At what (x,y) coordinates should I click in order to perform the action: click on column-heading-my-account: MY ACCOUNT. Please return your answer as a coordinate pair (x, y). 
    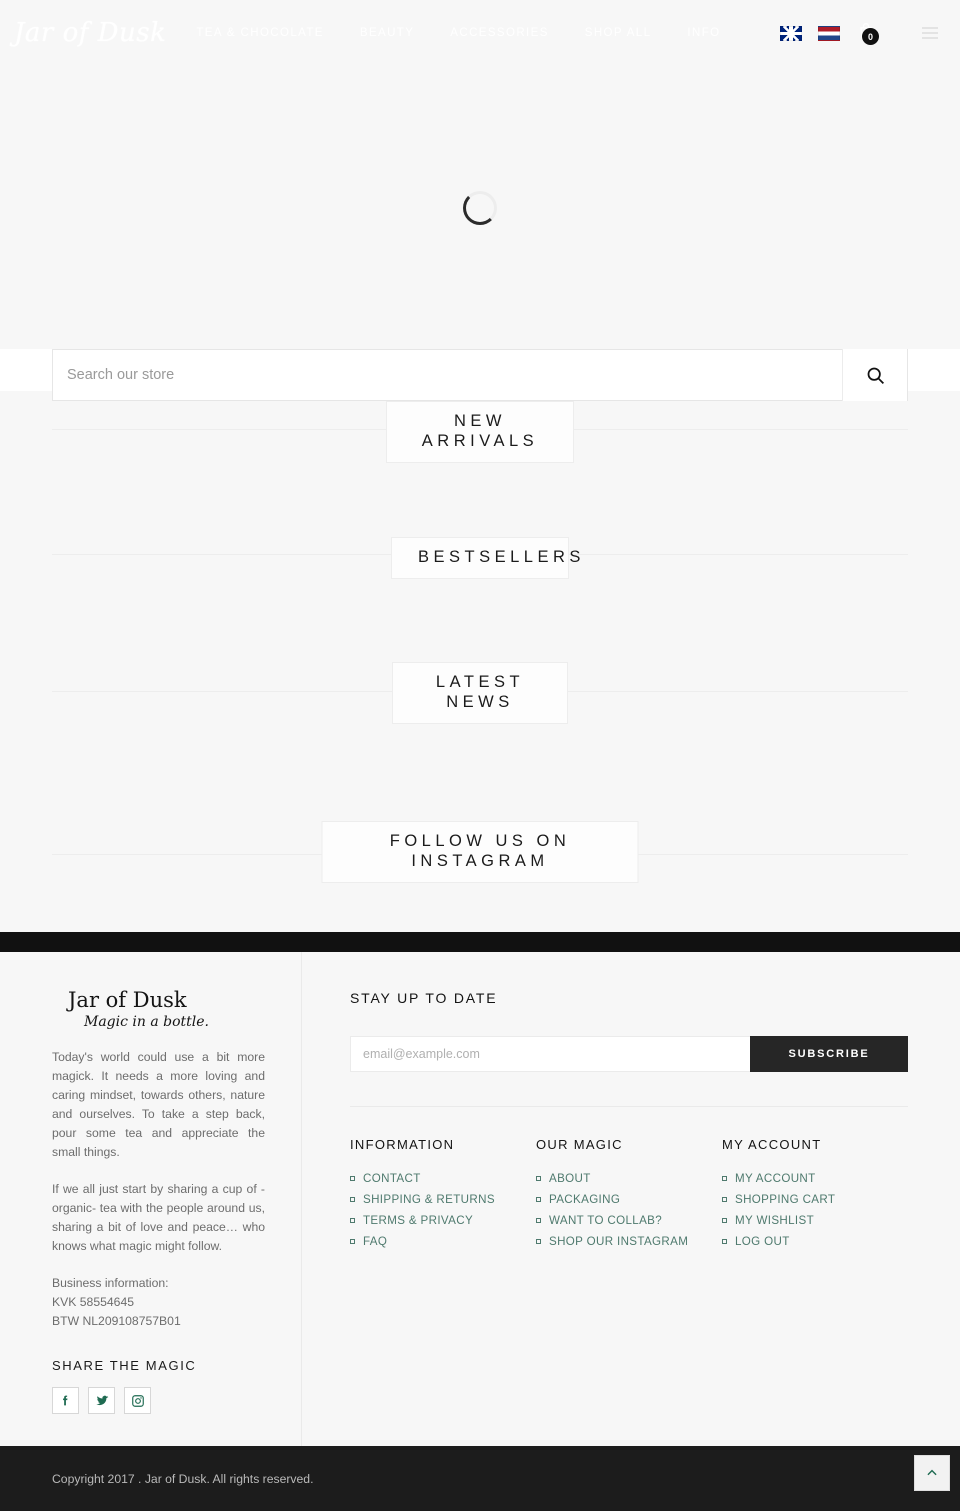
    Looking at the image, I should click on (772, 1144).